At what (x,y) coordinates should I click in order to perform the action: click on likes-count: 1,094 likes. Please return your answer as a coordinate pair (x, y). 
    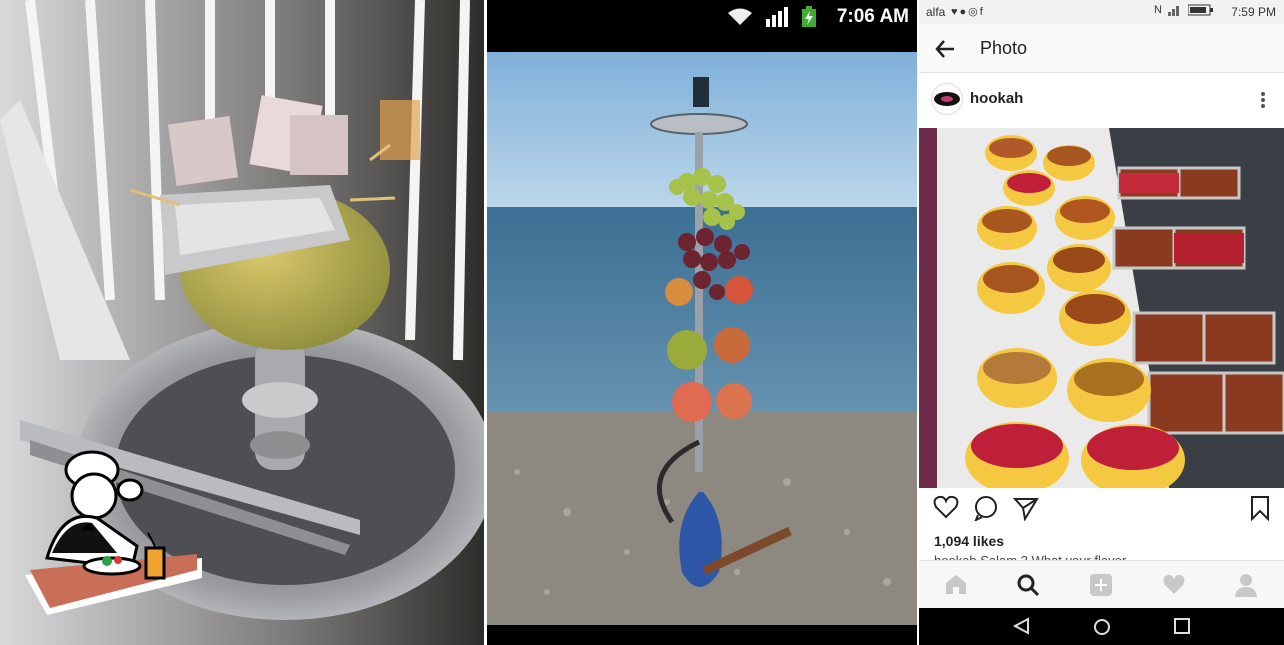
    Looking at the image, I should click on (969, 541).